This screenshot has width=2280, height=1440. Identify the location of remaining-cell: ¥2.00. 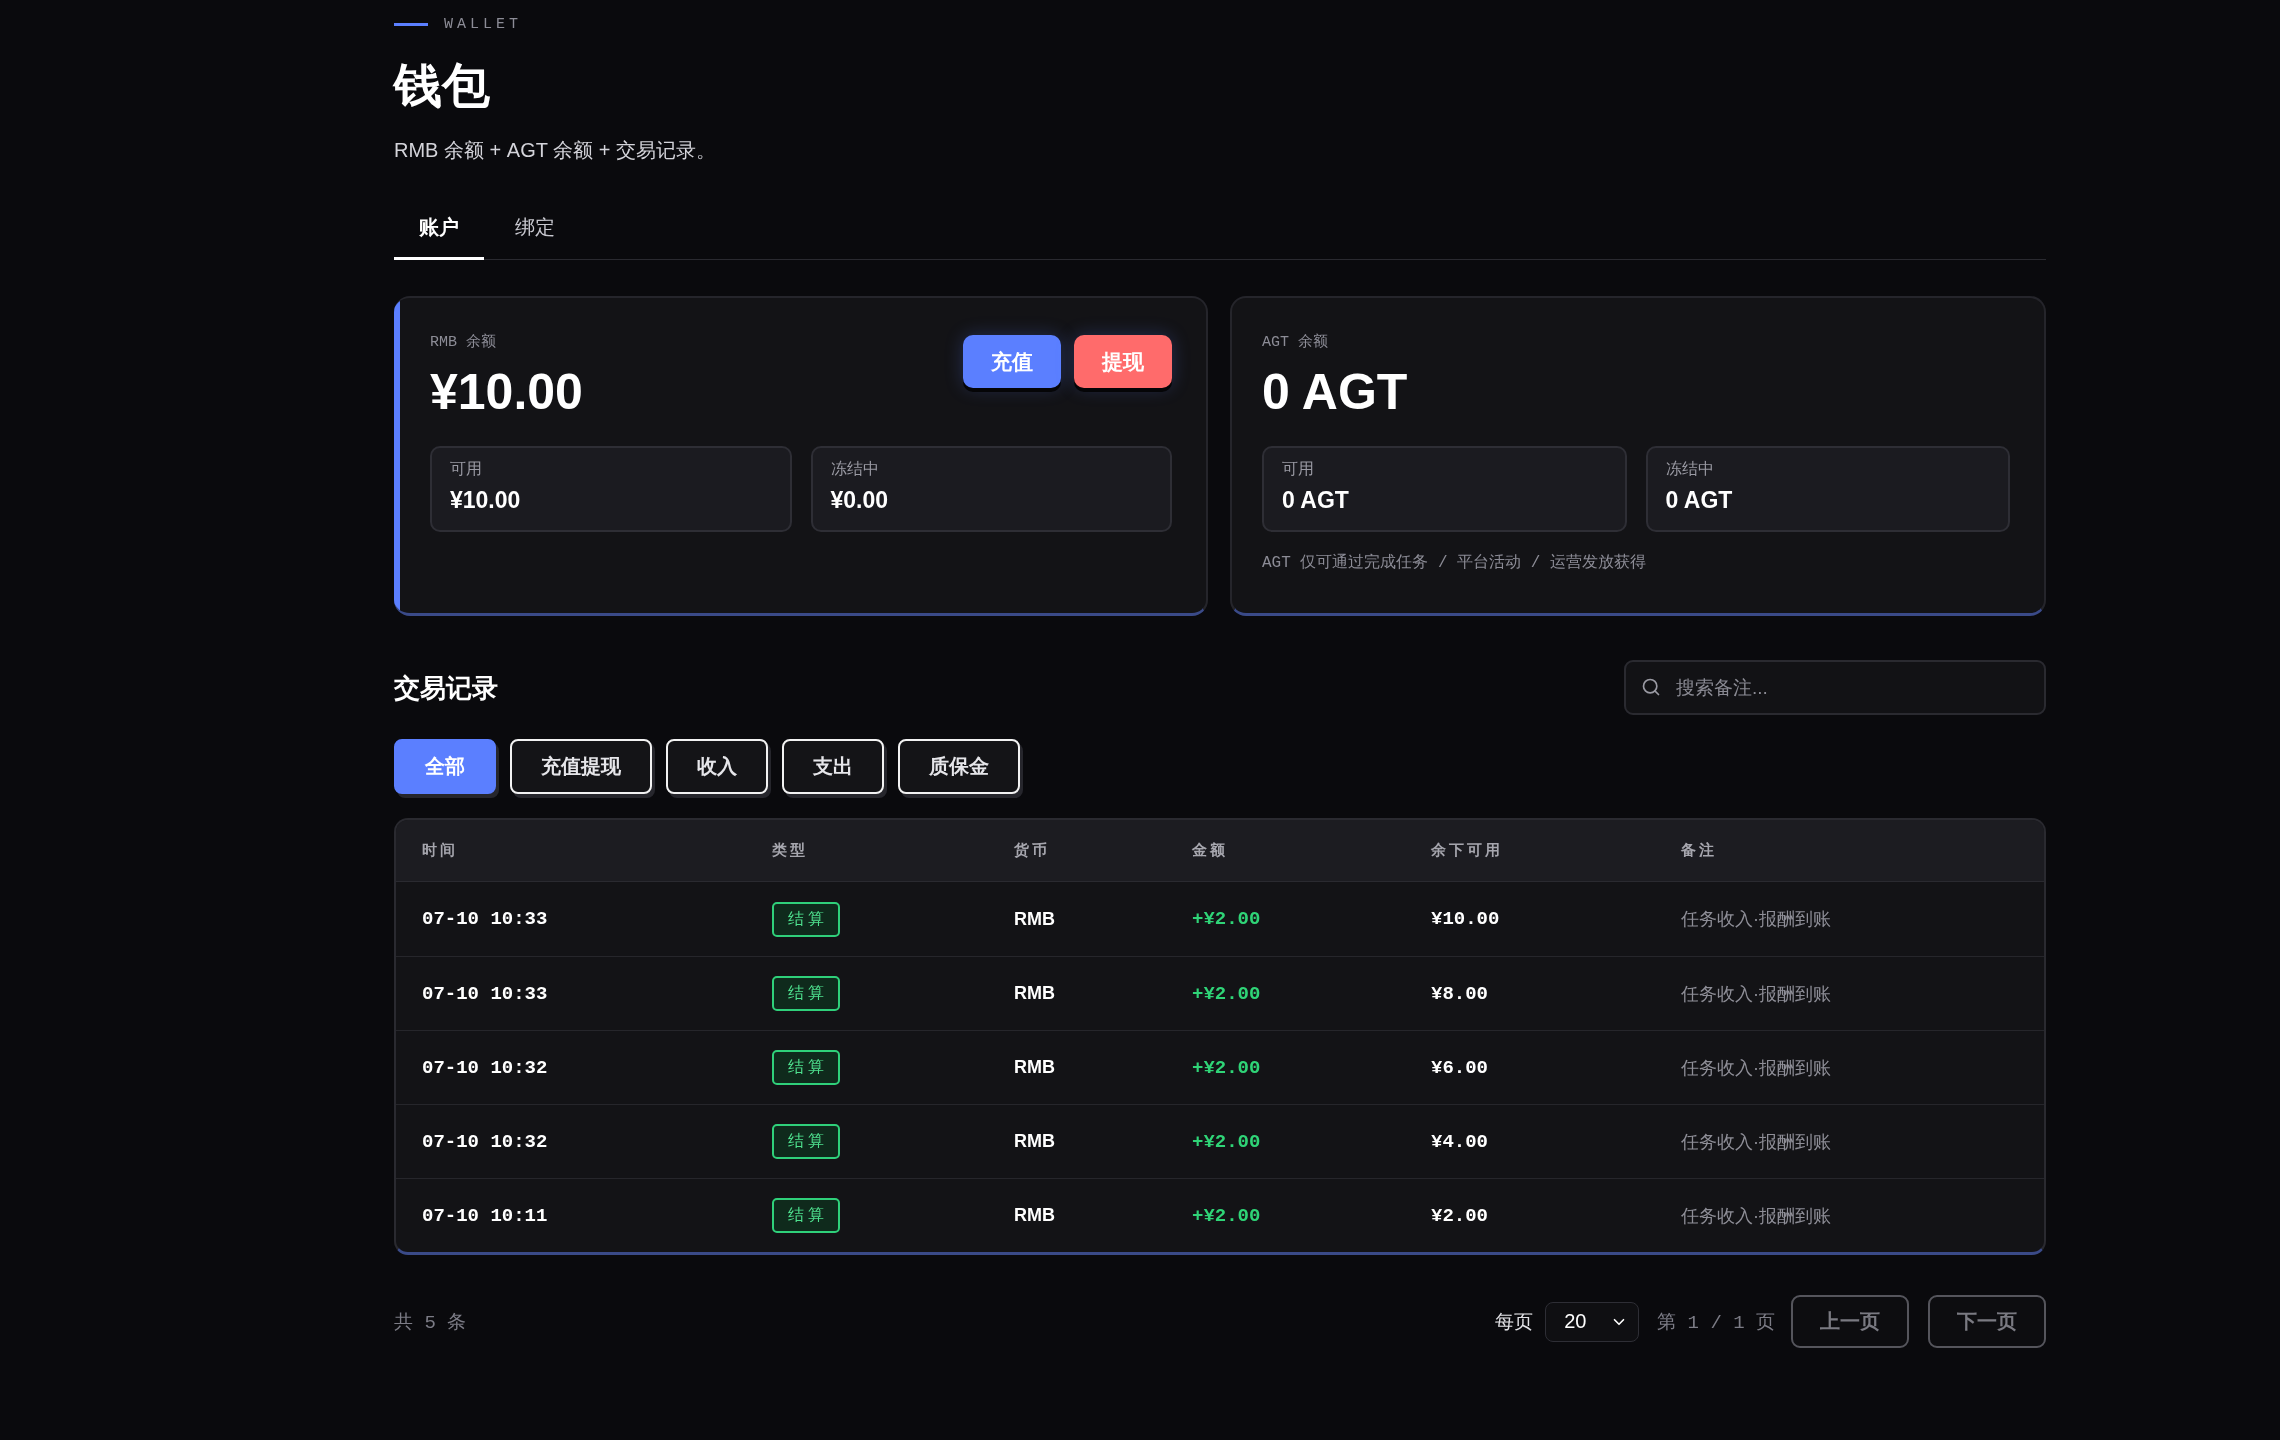
(1459, 1215).